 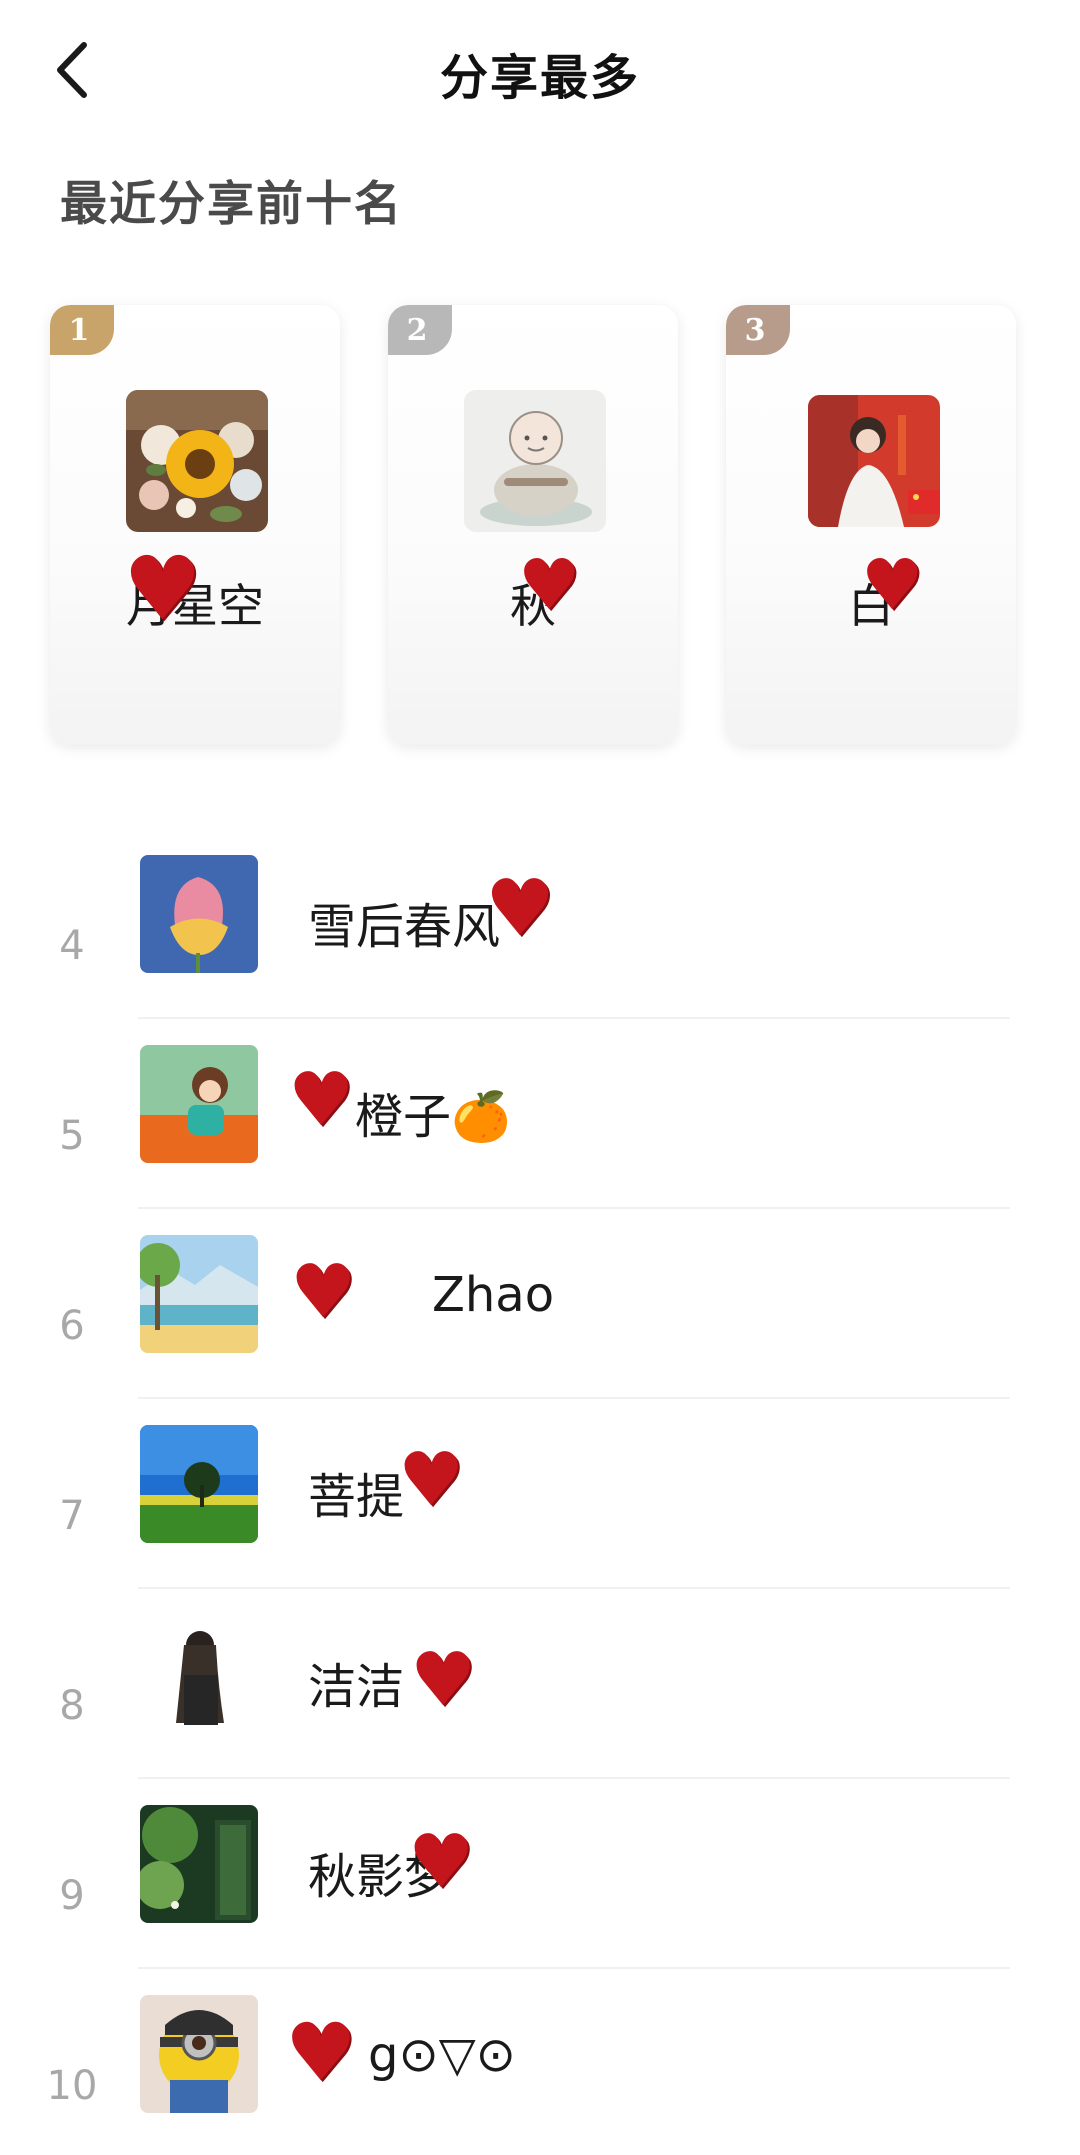 What do you see at coordinates (540, 1900) in the screenshot?
I see `list-item: 9 秋影梦 ♥` at bounding box center [540, 1900].